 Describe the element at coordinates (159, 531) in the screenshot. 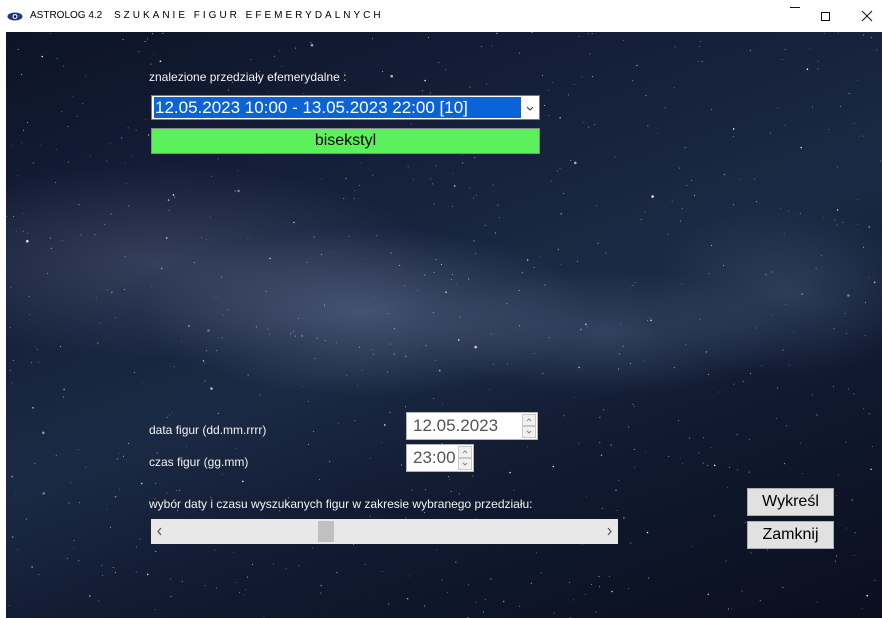

I see `chevron-left-icon` at that location.